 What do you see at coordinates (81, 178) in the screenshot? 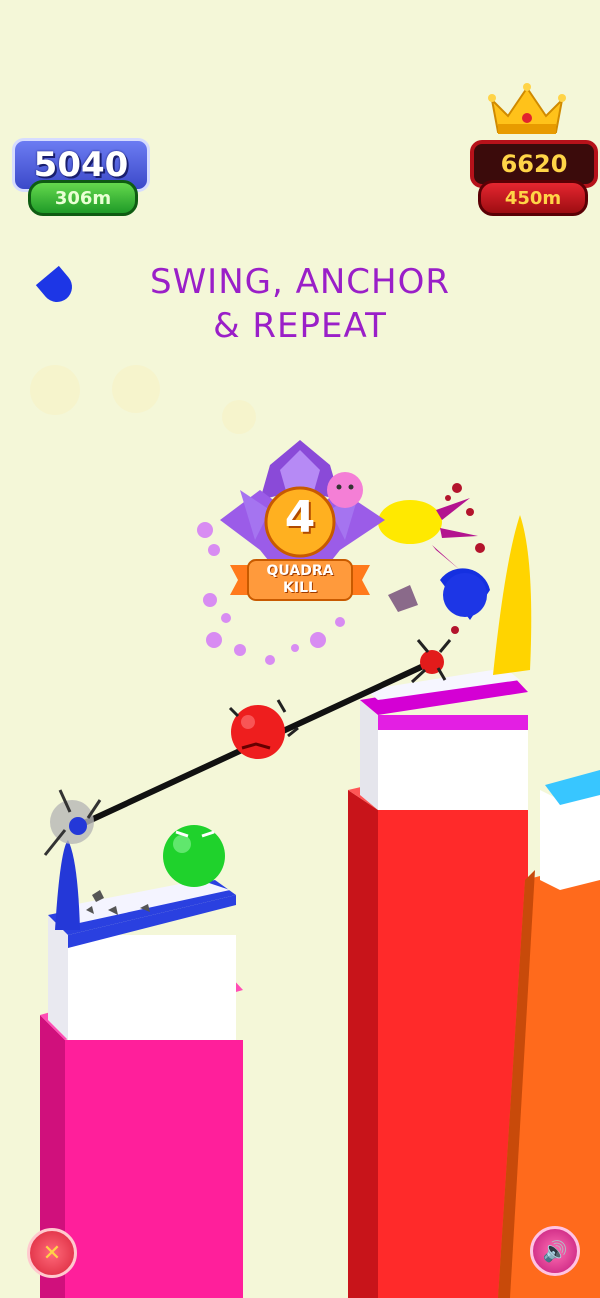
I see `player-score-panel: 5040 306m` at bounding box center [81, 178].